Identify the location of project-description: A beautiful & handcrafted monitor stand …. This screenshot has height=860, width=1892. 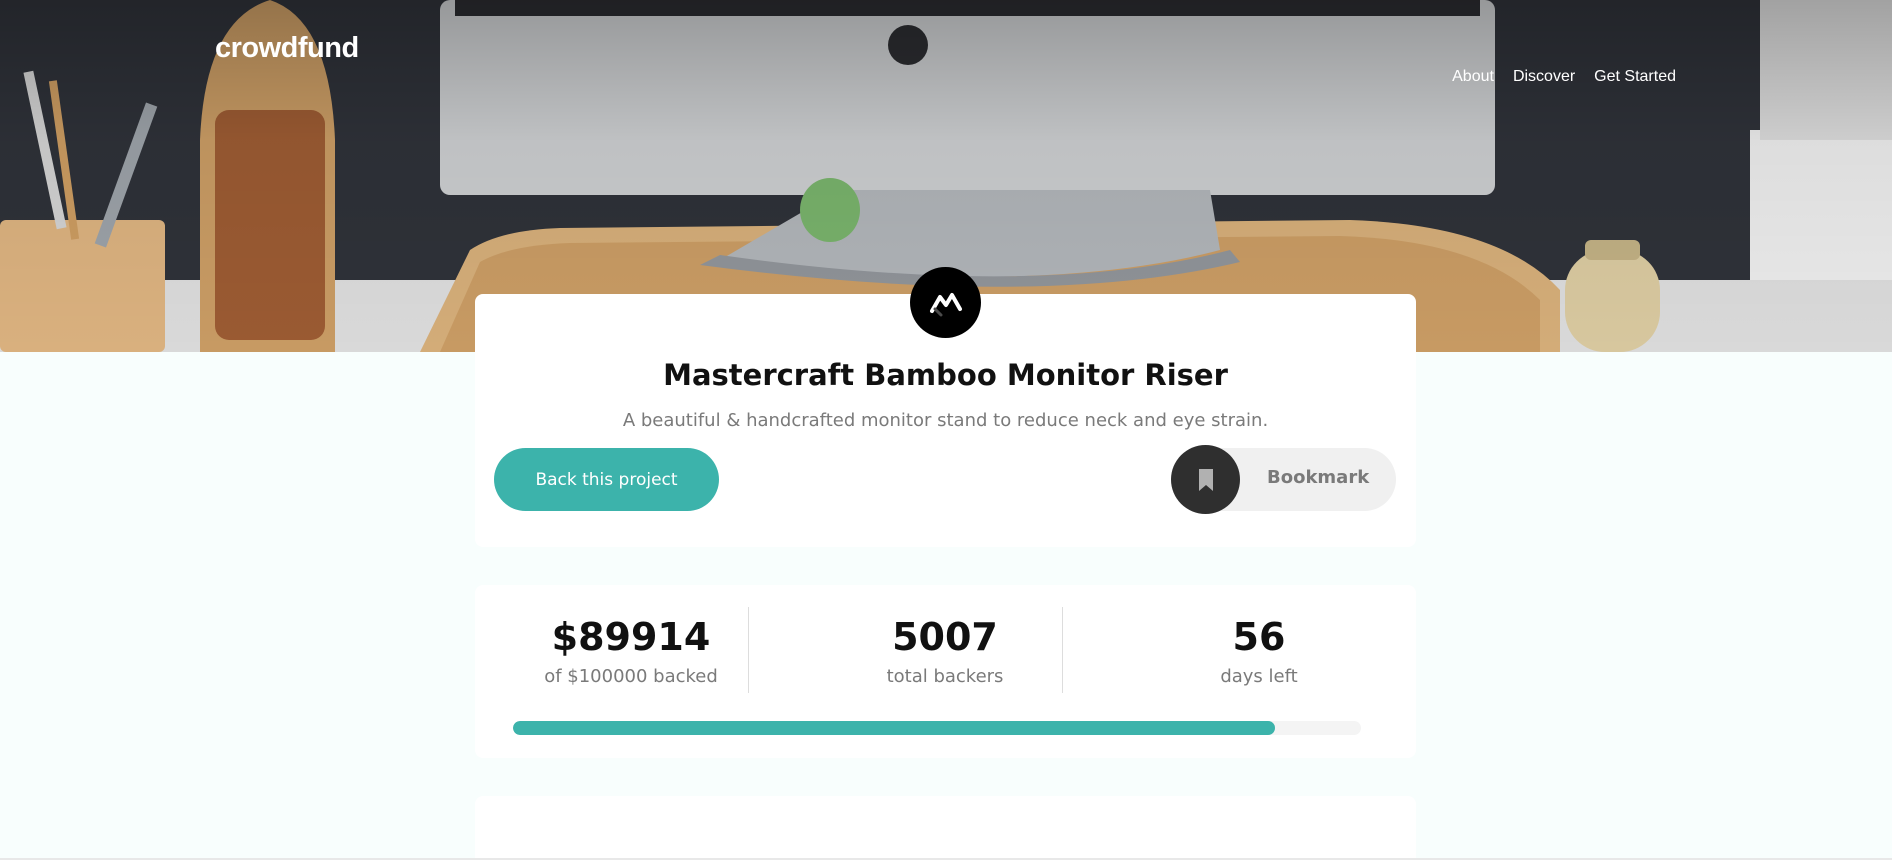
(945, 420).